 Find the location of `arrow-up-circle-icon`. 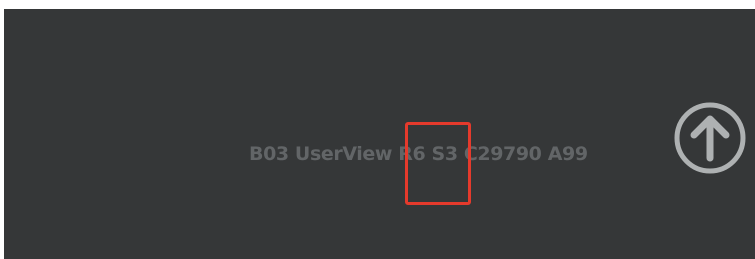

arrow-up-circle-icon is located at coordinates (710, 138).